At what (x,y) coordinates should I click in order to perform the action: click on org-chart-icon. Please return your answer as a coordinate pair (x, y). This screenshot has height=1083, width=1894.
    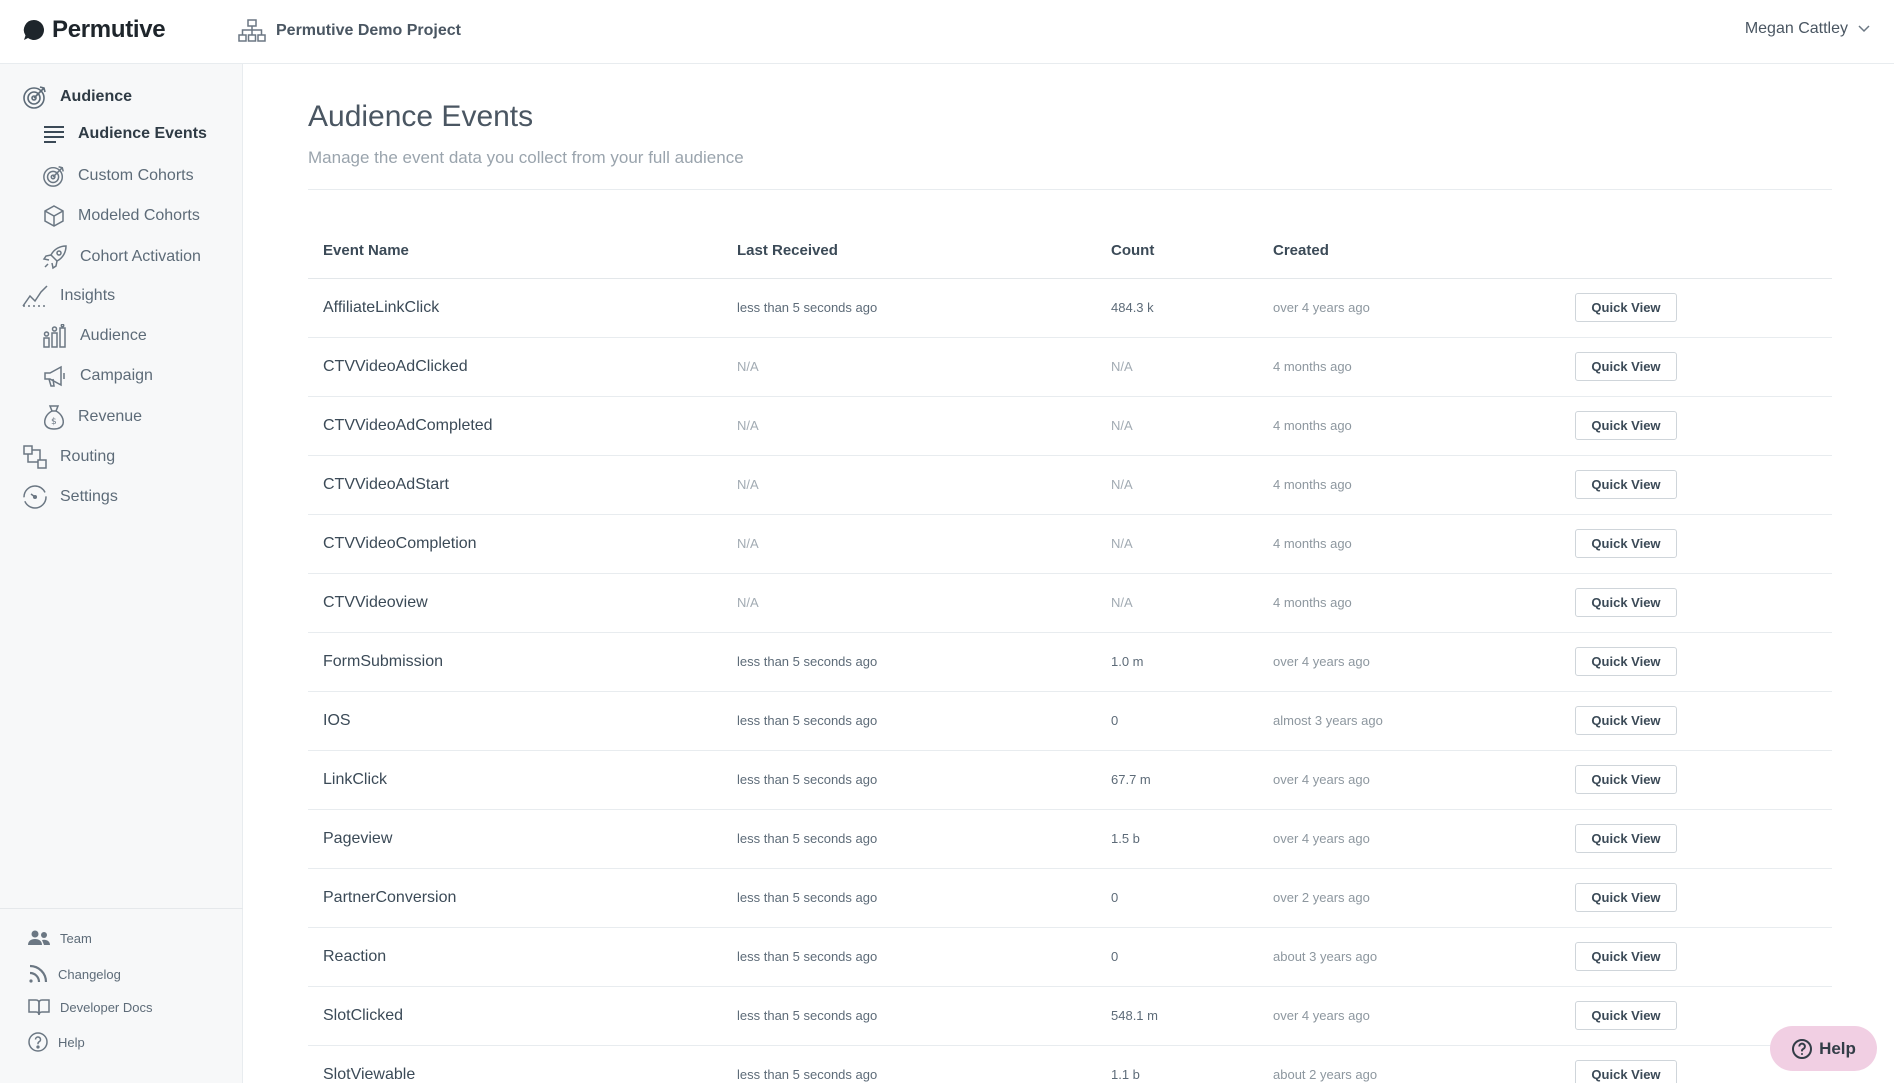
    Looking at the image, I should click on (252, 30).